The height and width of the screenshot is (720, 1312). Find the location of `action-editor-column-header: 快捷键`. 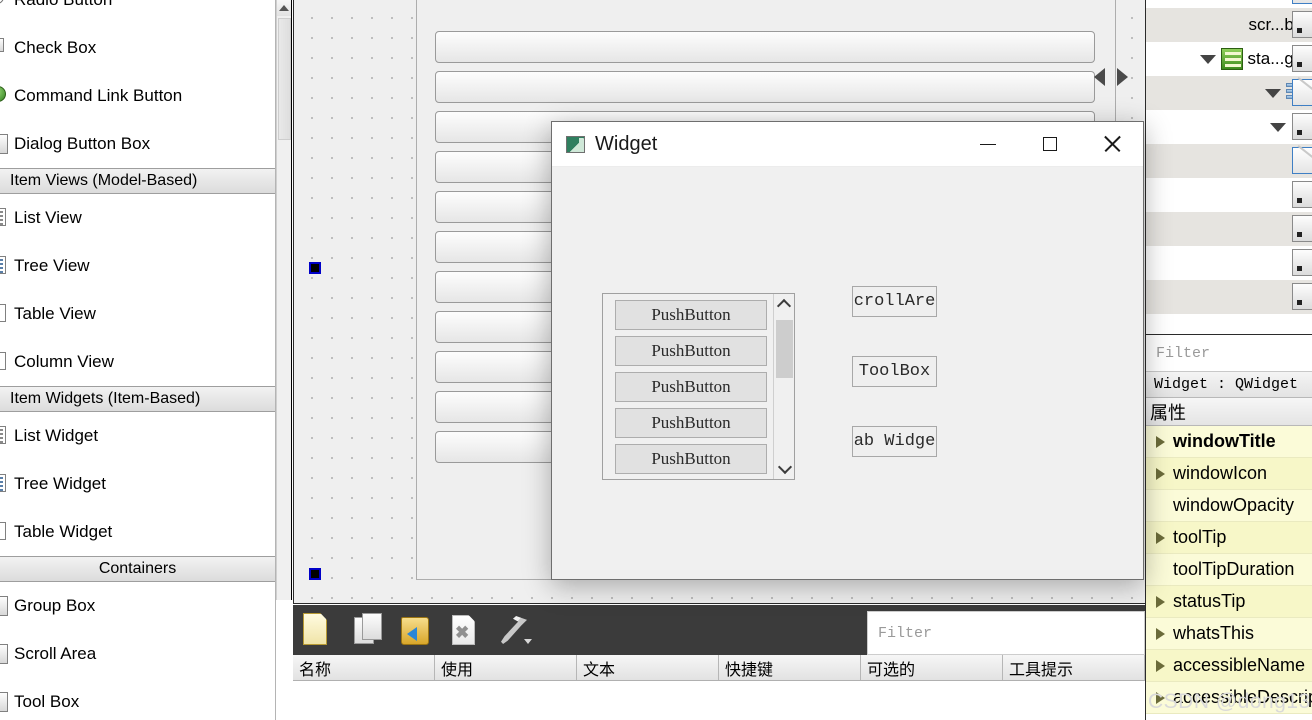

action-editor-column-header: 快捷键 is located at coordinates (790, 667).